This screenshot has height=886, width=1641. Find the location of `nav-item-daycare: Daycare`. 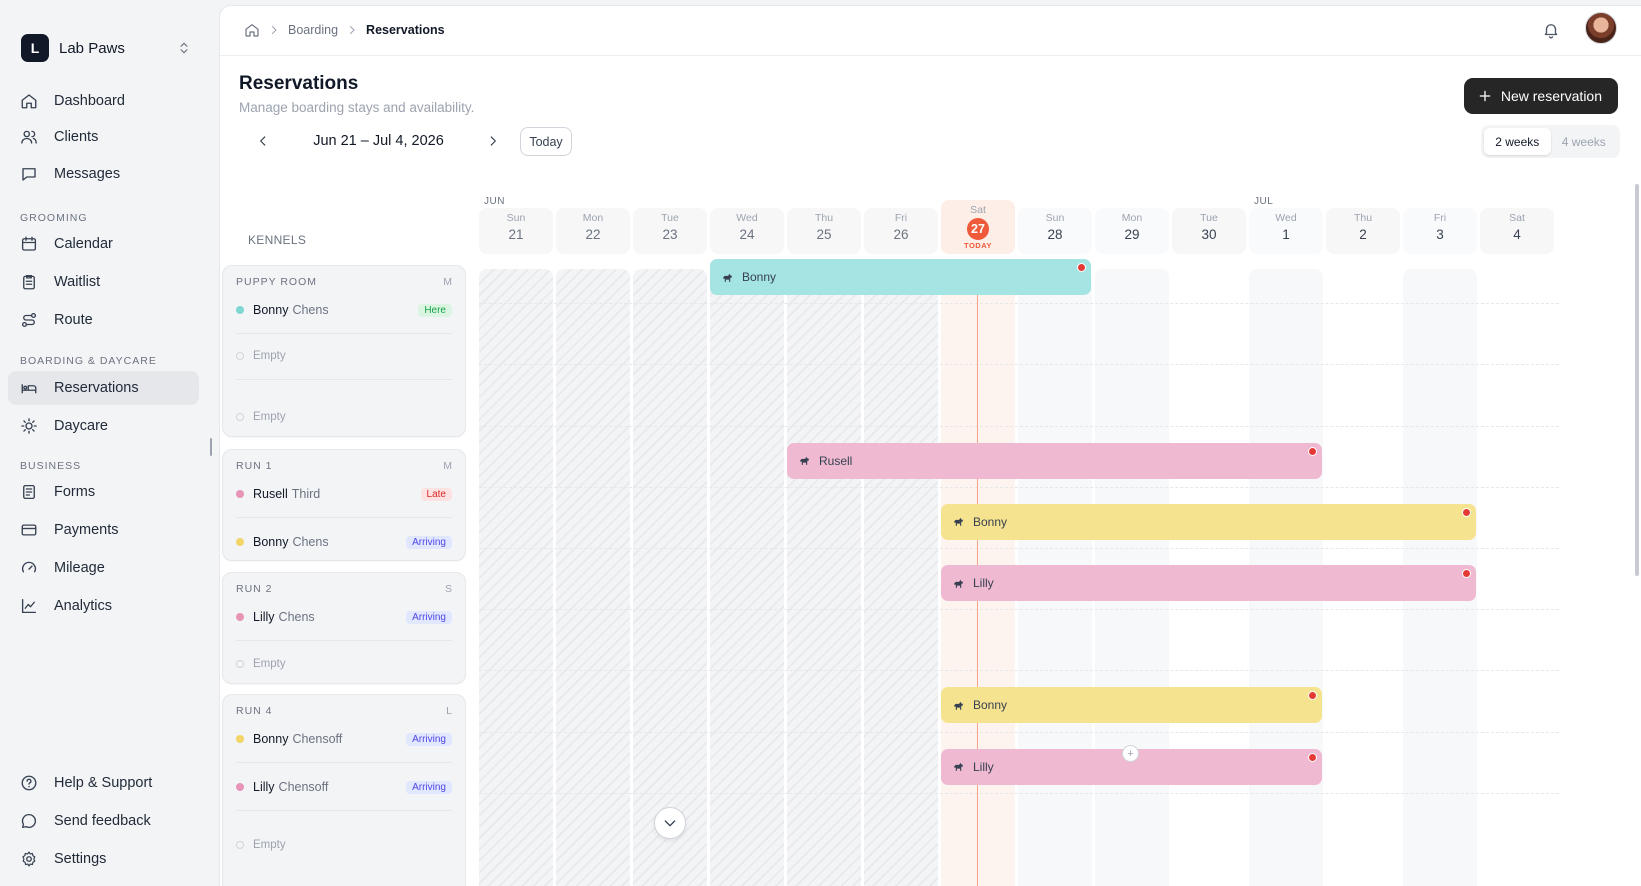

nav-item-daycare: Daycare is located at coordinates (103, 426).